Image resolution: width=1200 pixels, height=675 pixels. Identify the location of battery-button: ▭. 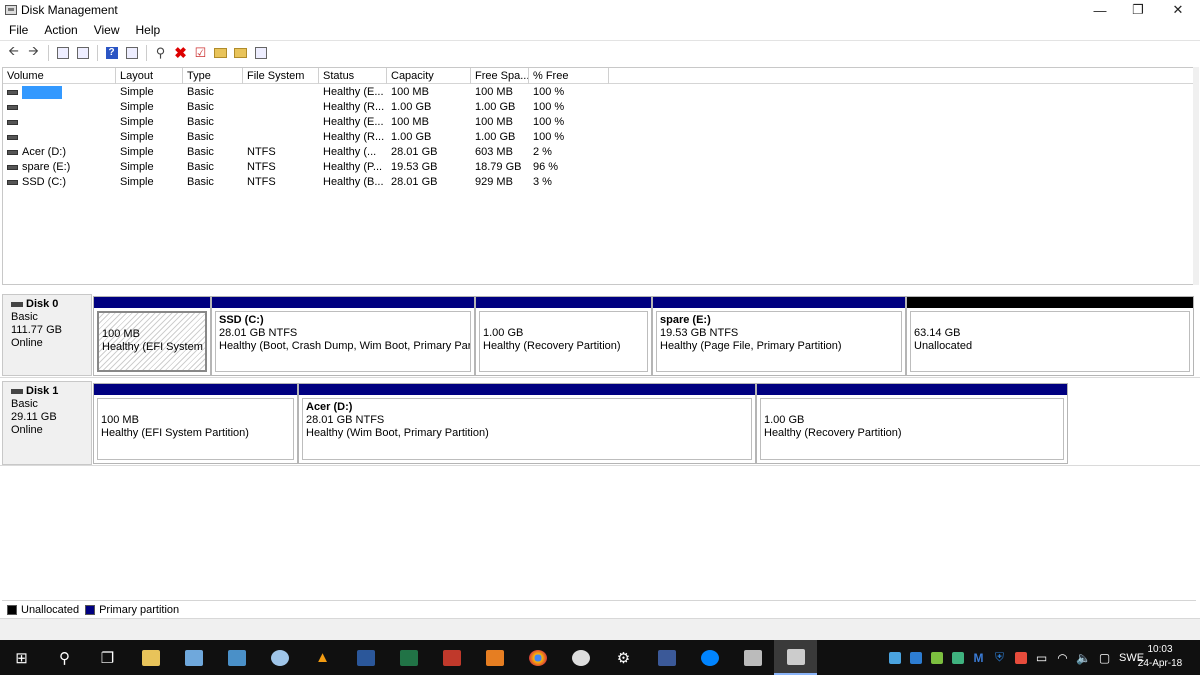
(1041, 657).